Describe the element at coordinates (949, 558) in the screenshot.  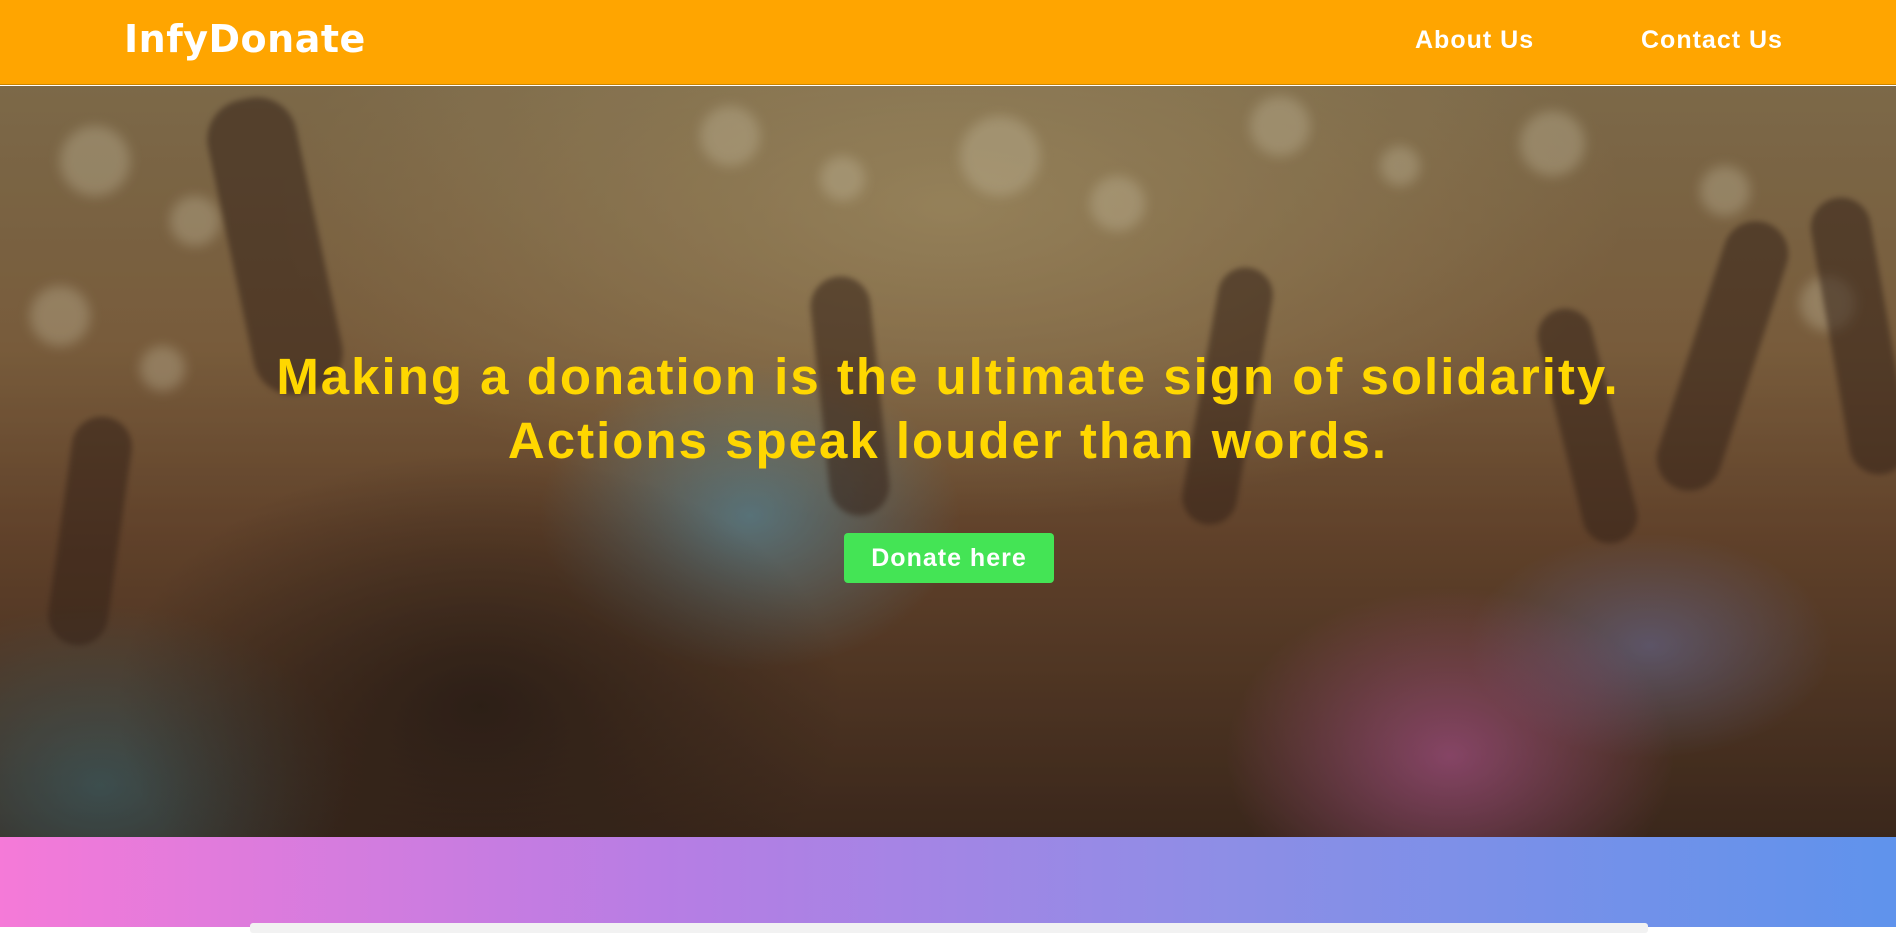
I see `donate-here-button: Donate here` at that location.